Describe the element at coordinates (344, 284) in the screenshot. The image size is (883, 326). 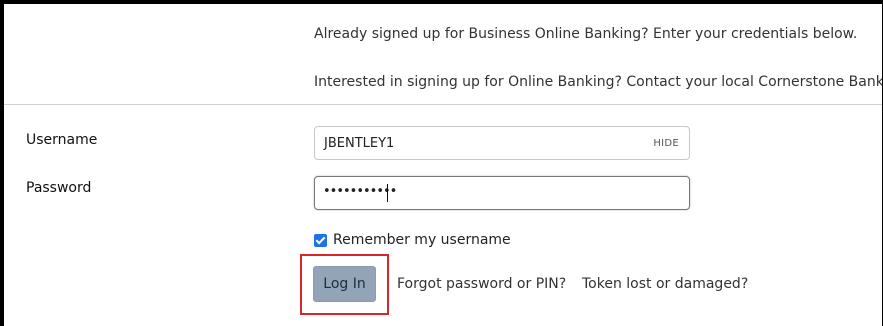
I see `login-button: Log In` at that location.